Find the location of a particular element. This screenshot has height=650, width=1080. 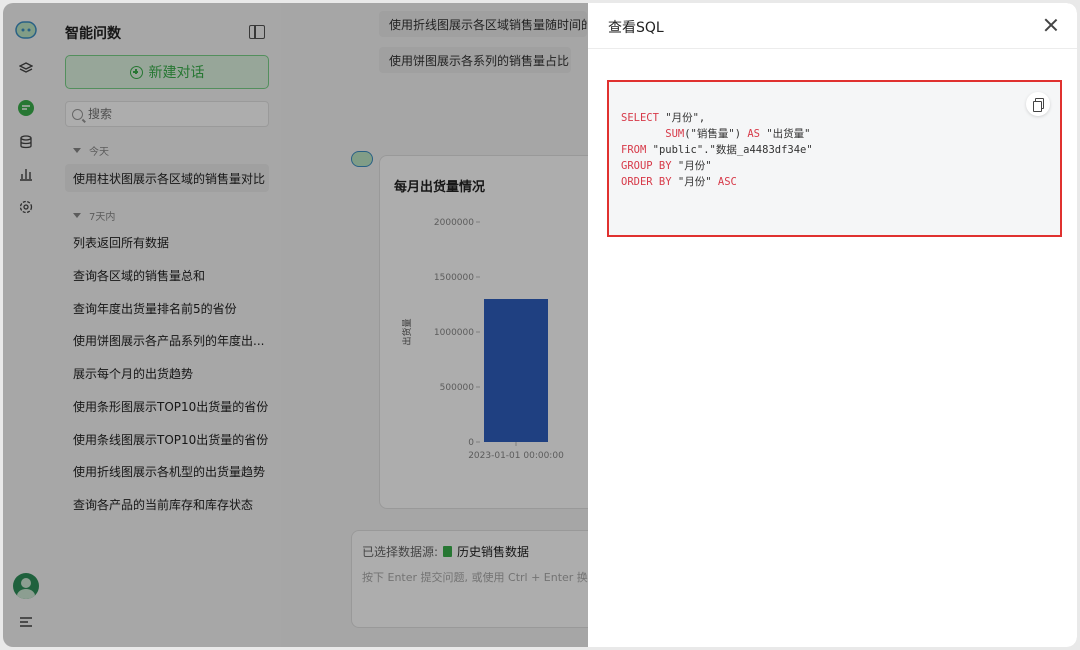

sql-keyword: ORDER BY is located at coordinates (646, 182).